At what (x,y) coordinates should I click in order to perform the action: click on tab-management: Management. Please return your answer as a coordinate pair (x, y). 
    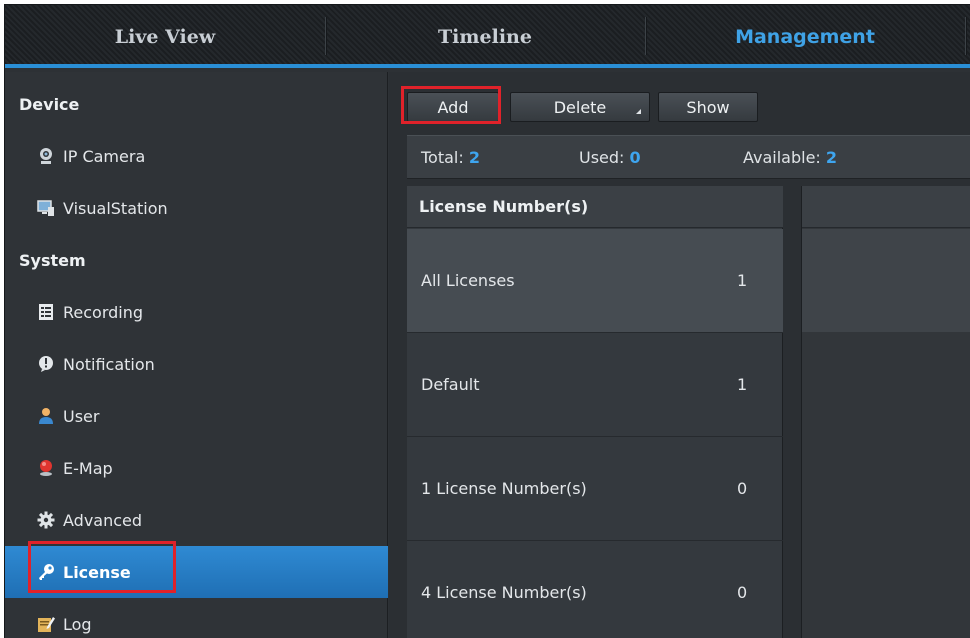
    Looking at the image, I should click on (805, 36).